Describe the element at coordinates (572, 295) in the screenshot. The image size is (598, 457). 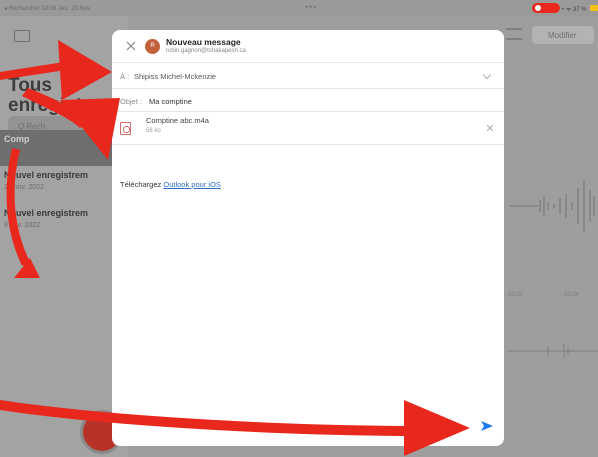
I see `timeline-mark: 00:04` at that location.